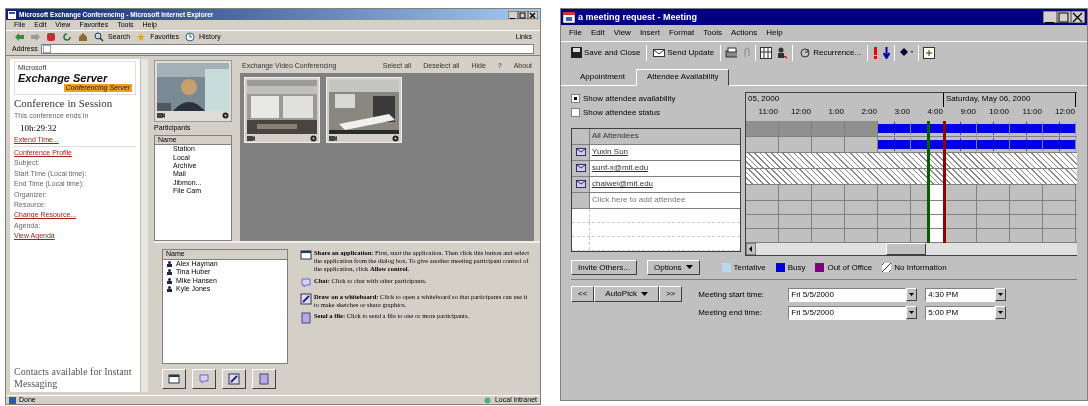 The height and width of the screenshot is (406, 1088). What do you see at coordinates (1010, 99) in the screenshot?
I see `date-header: Saturday, May 06, 2000` at bounding box center [1010, 99].